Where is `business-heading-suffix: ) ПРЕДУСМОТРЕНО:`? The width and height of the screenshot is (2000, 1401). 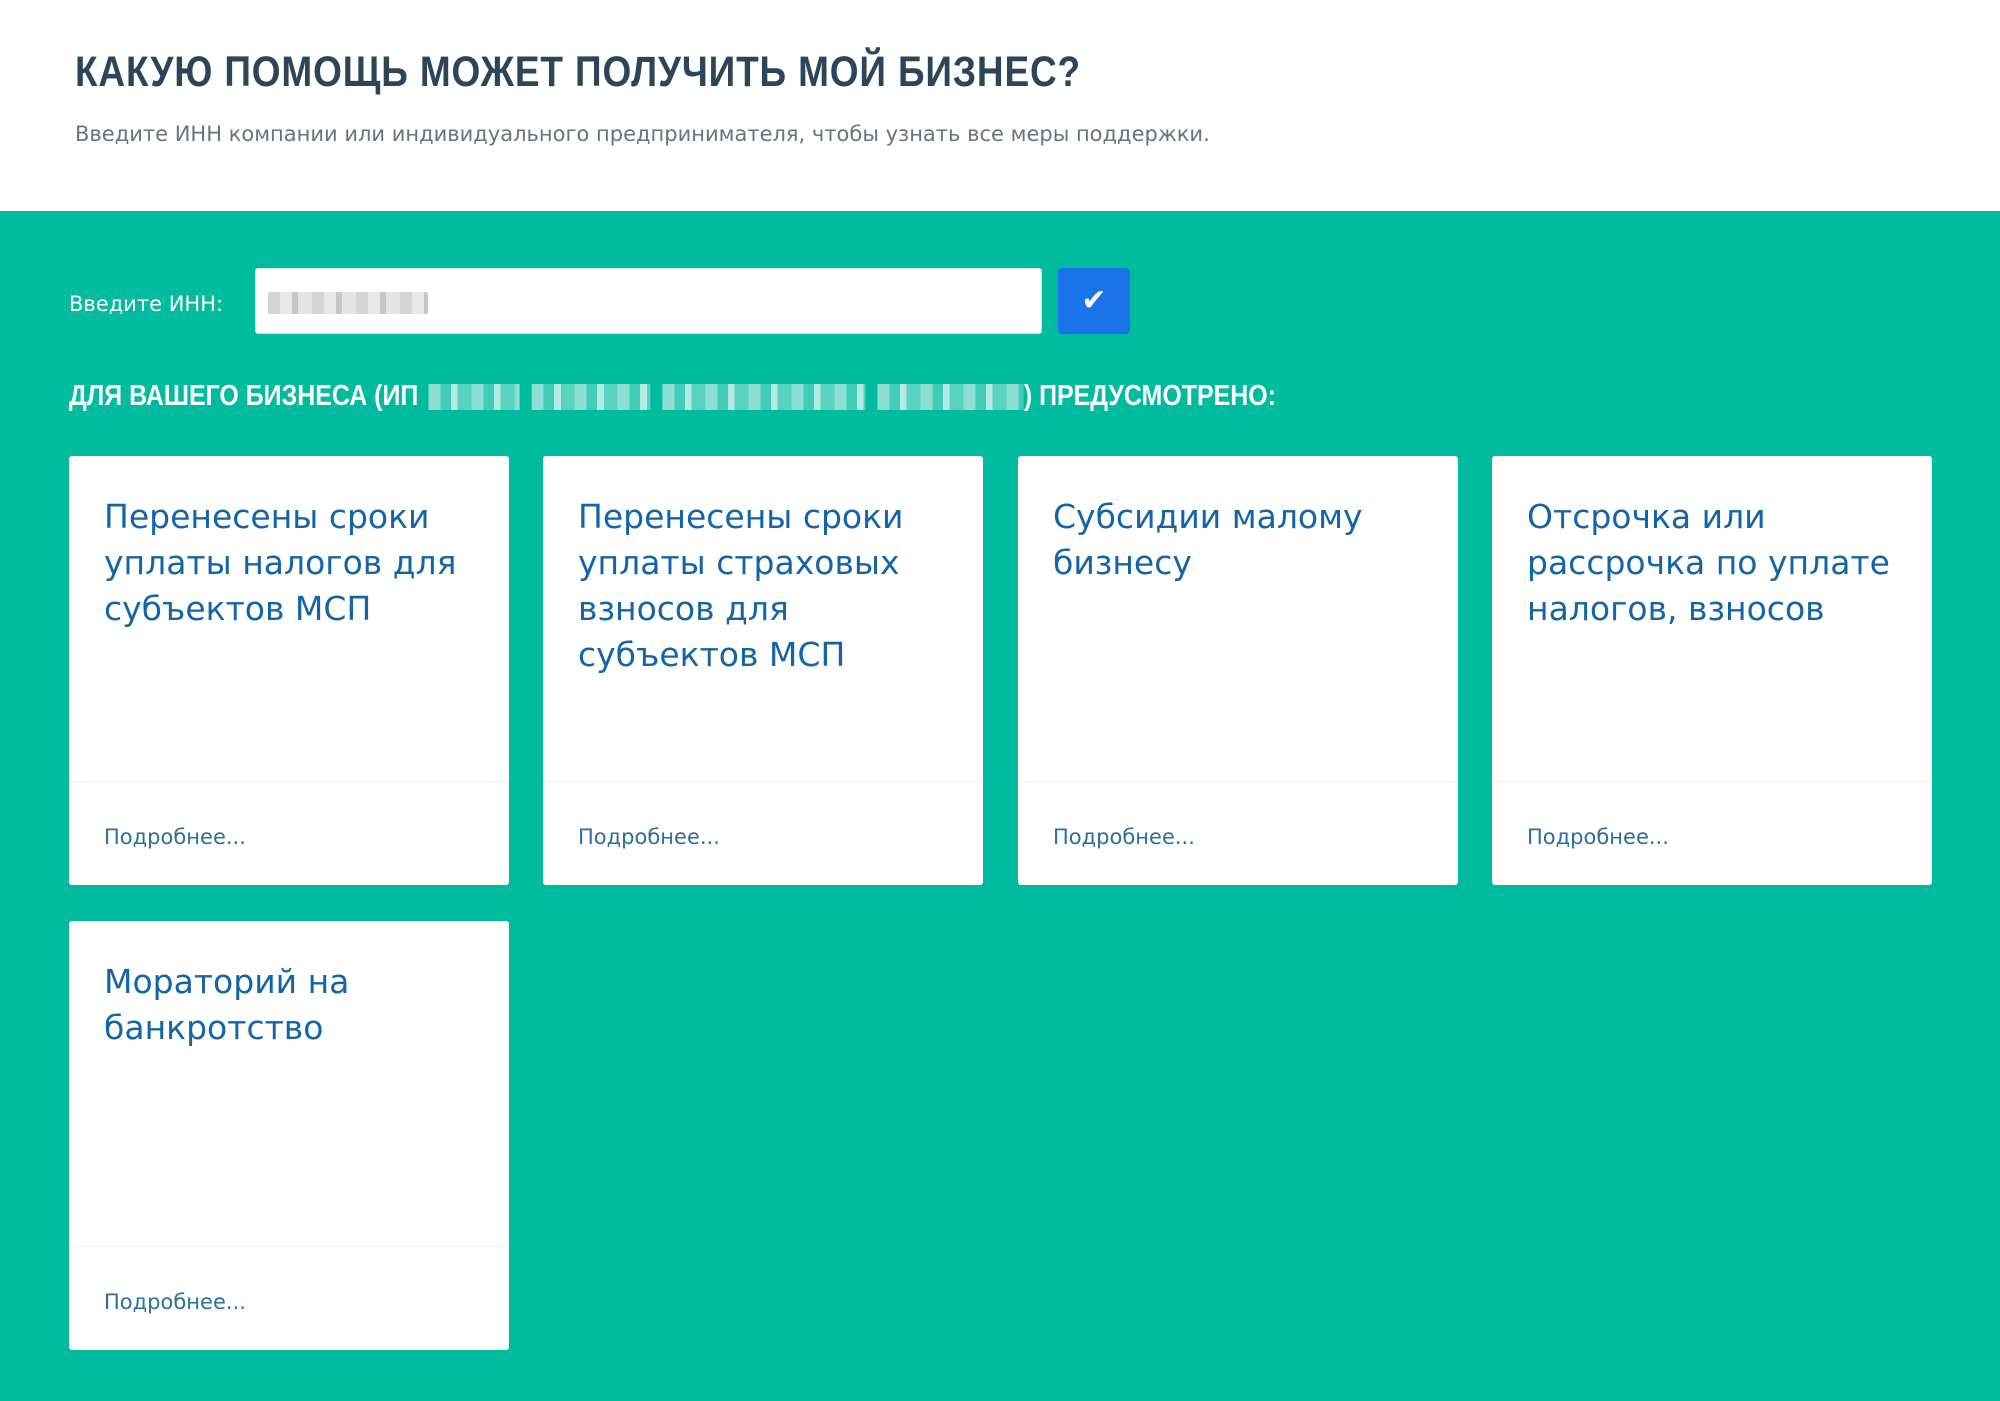
business-heading-suffix: ) ПРЕДУСМОТРЕНО: is located at coordinates (1149, 396).